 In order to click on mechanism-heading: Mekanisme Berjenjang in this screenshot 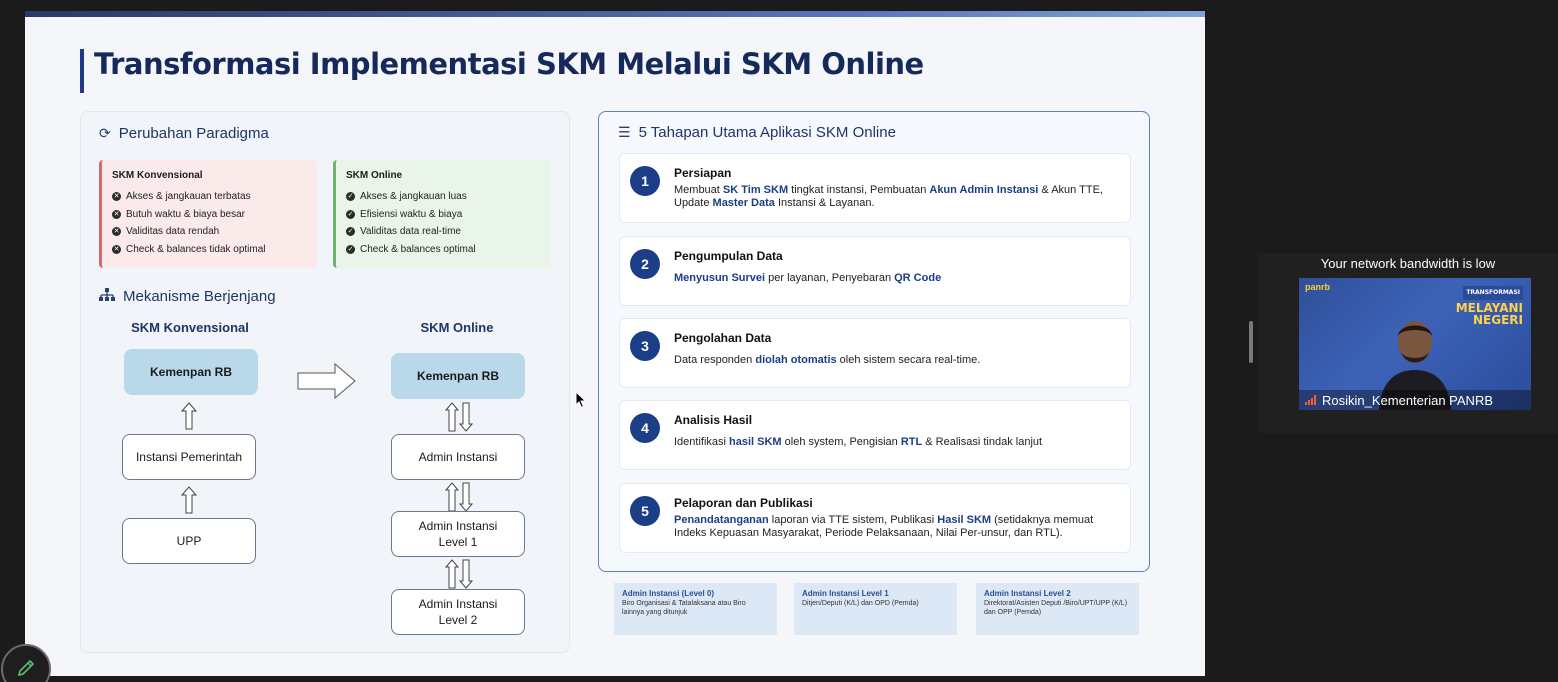, I will do `click(187, 296)`.